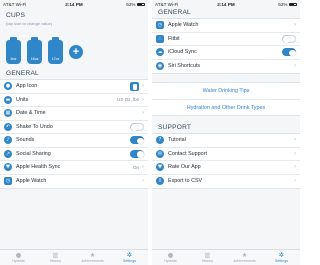  I want to click on share-icon: ↗, so click(8, 153).